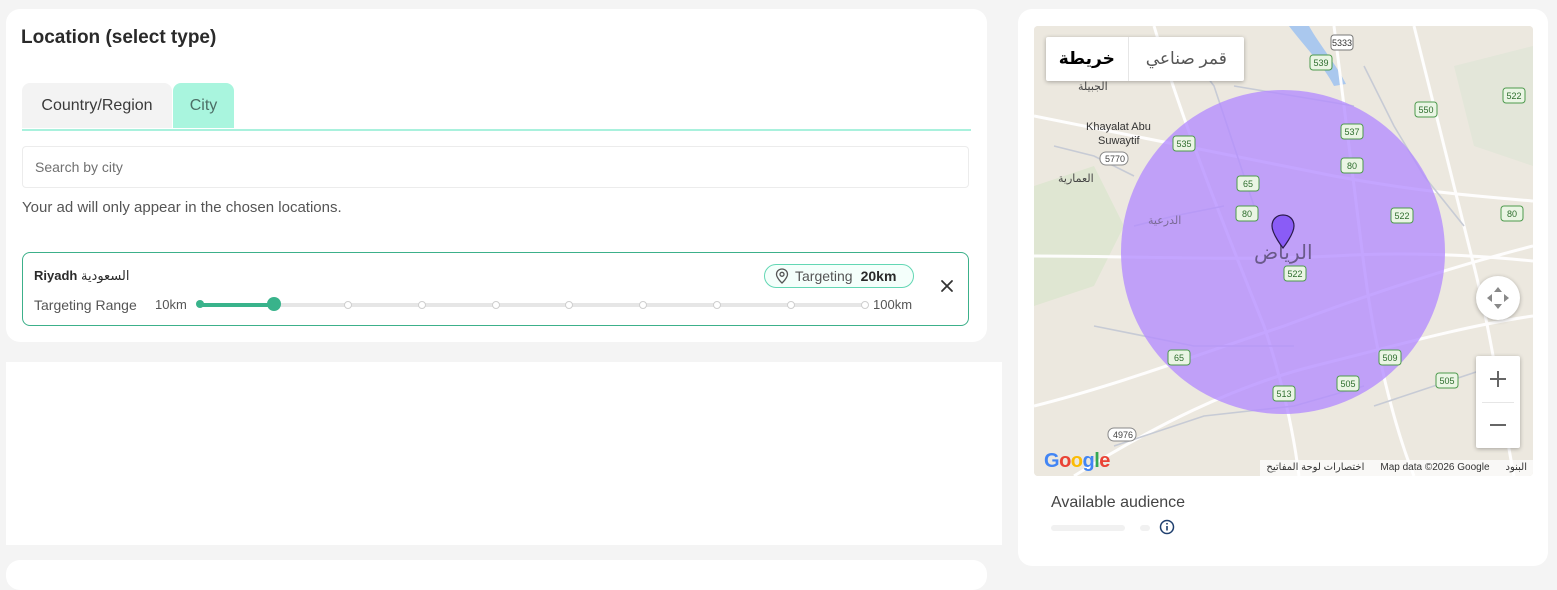 Image resolution: width=1557 pixels, height=590 pixels. What do you see at coordinates (496, 107) in the screenshot?
I see `location-type-tabs: Country/Region City` at bounding box center [496, 107].